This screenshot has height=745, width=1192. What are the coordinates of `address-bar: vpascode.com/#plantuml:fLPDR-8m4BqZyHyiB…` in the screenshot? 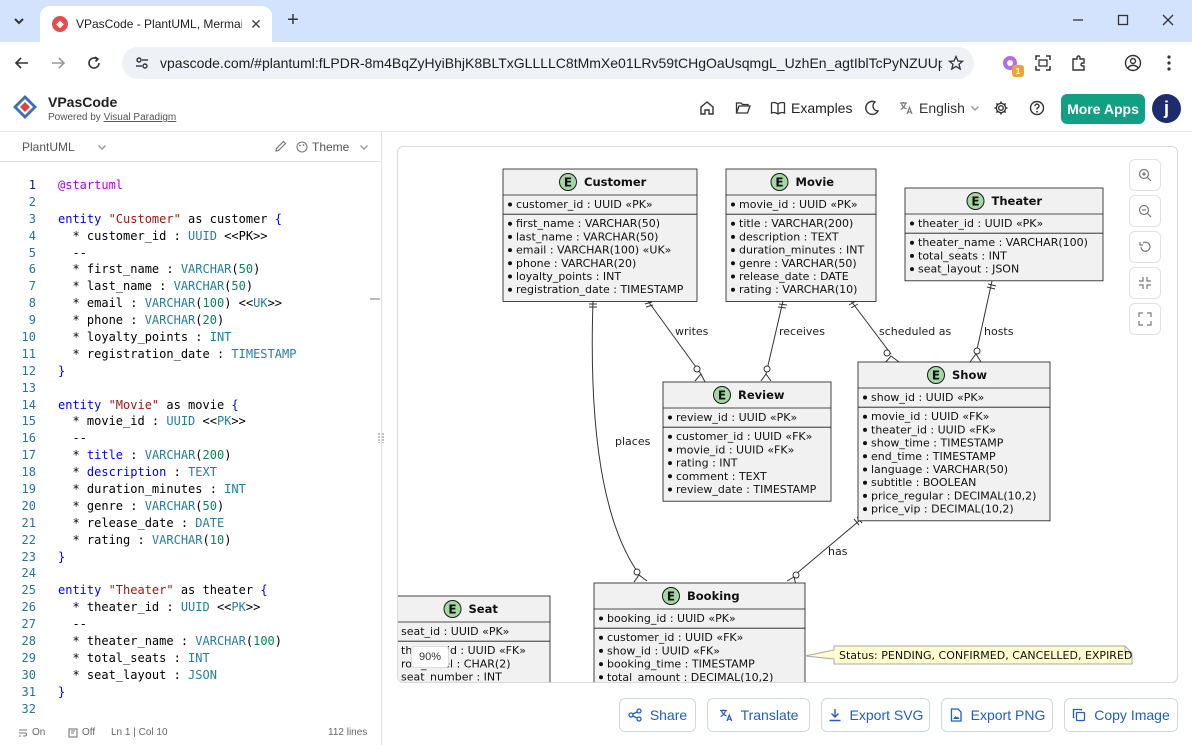 It's located at (548, 63).